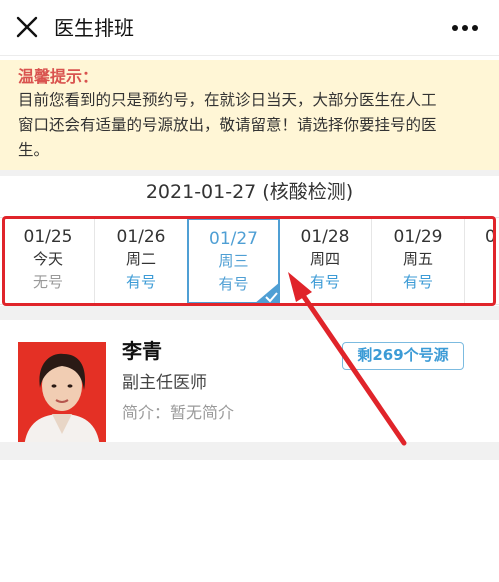 This screenshot has height=582, width=499. Describe the element at coordinates (142, 351) in the screenshot. I see `doctor-name: 李青` at that location.